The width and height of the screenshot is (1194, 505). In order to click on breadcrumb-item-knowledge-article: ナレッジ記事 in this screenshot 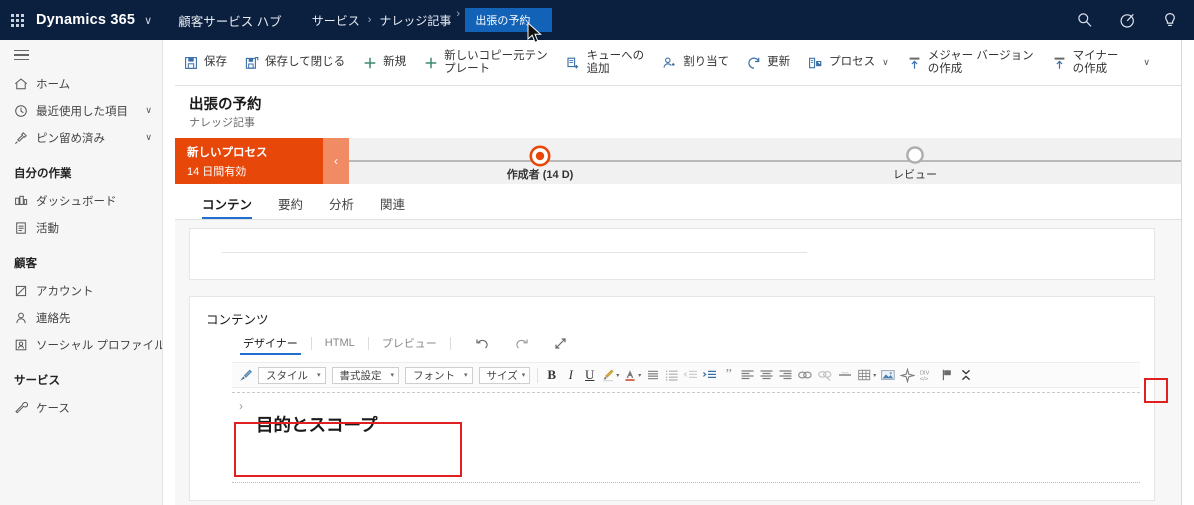, I will do `click(415, 20)`.